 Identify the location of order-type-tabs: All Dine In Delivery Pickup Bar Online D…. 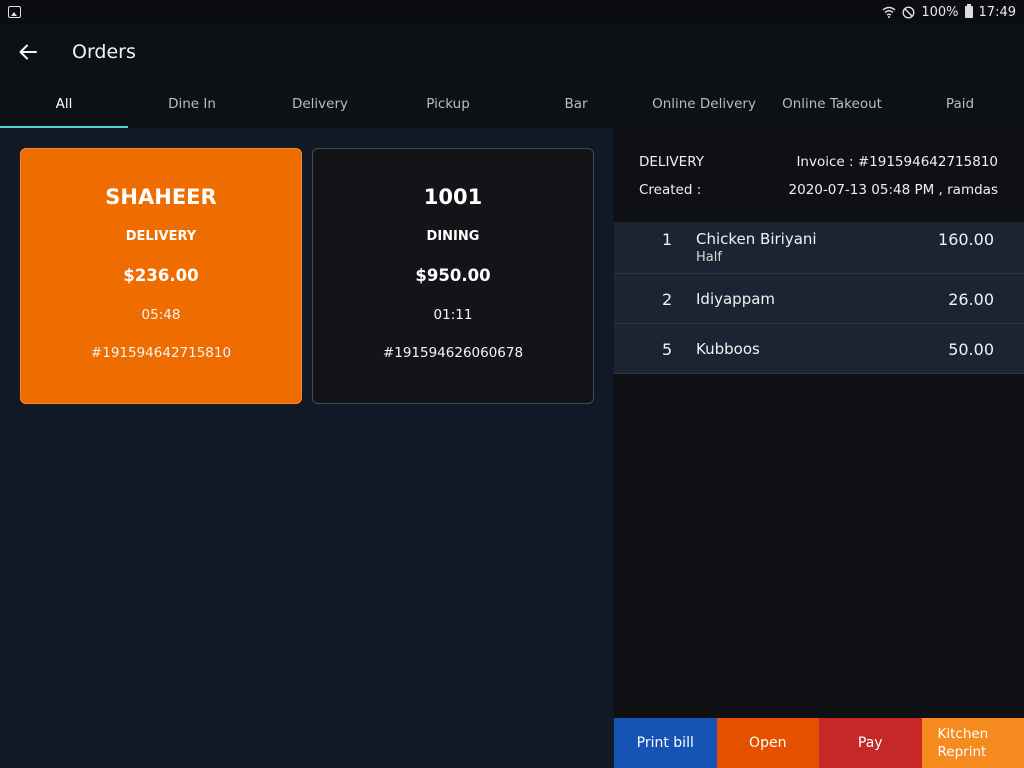
(512, 104).